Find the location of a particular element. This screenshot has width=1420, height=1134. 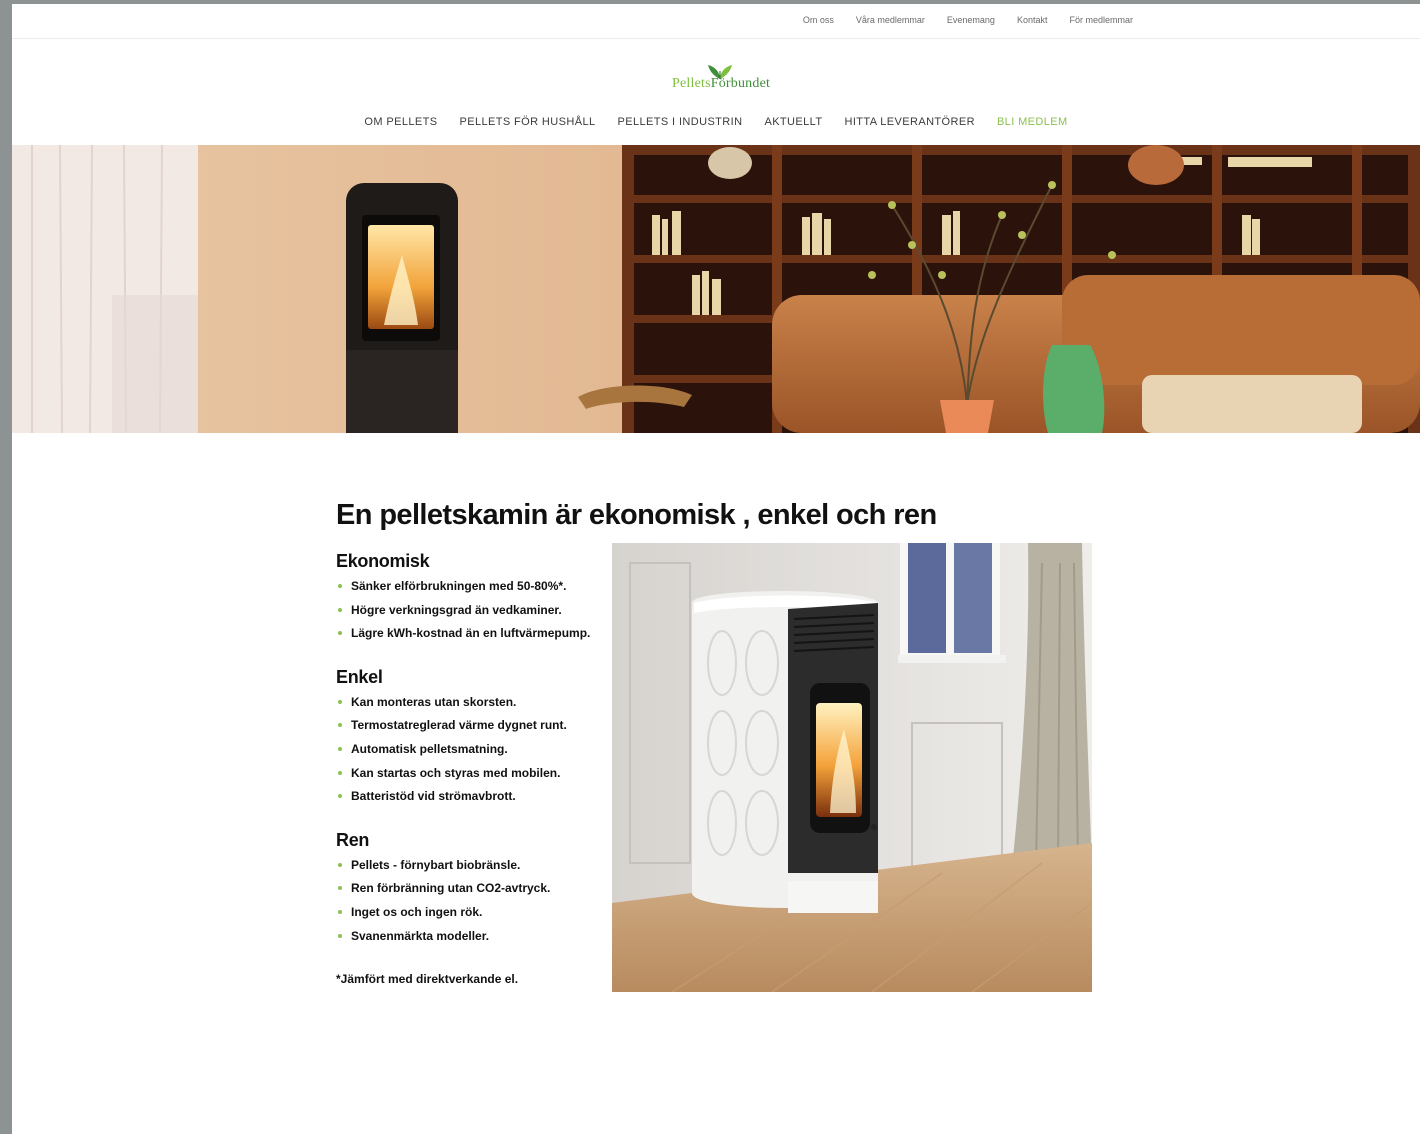

list-item: Automatisk pelletsmatning. is located at coordinates (471, 753).